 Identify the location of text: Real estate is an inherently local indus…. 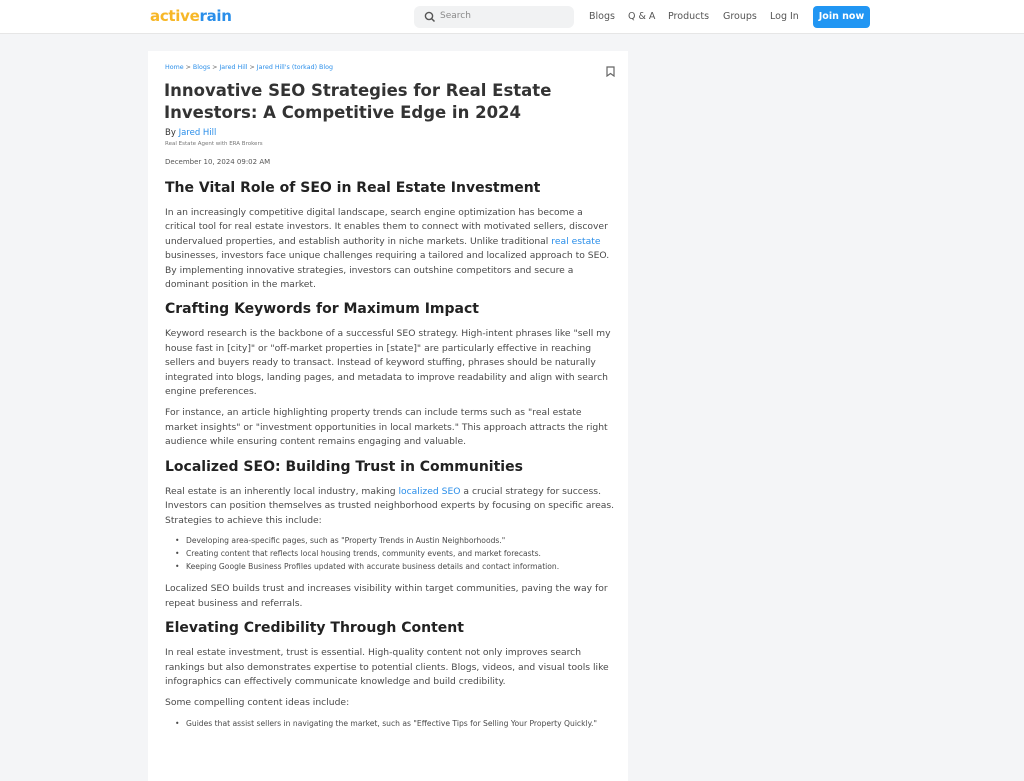
(282, 491).